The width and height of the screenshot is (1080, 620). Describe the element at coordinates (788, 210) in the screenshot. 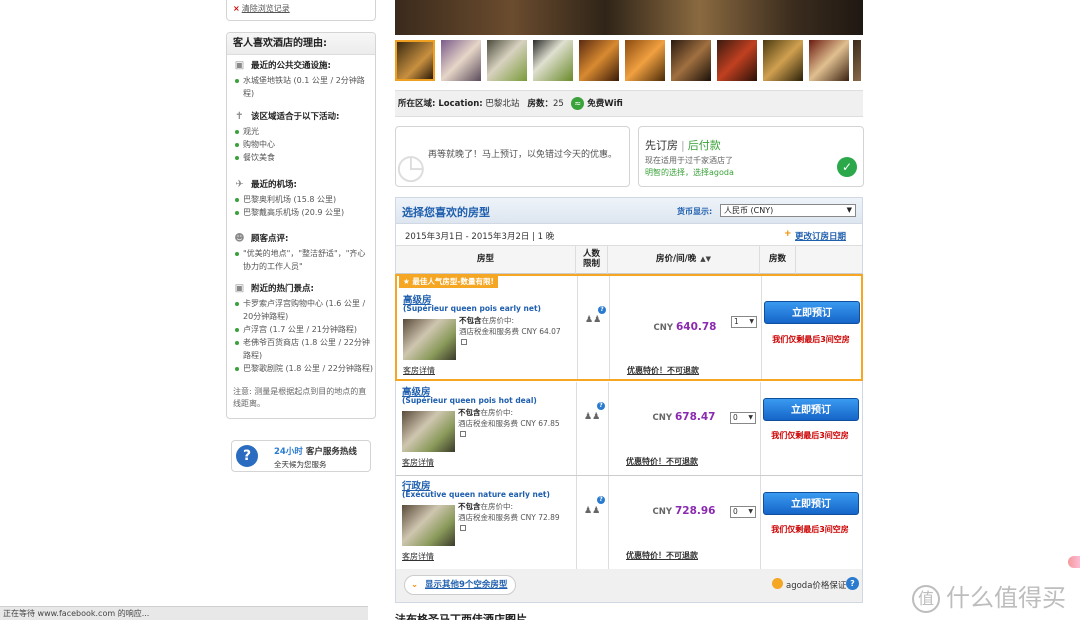

I see `currency-select: 人民币 (CNY) ▼` at that location.